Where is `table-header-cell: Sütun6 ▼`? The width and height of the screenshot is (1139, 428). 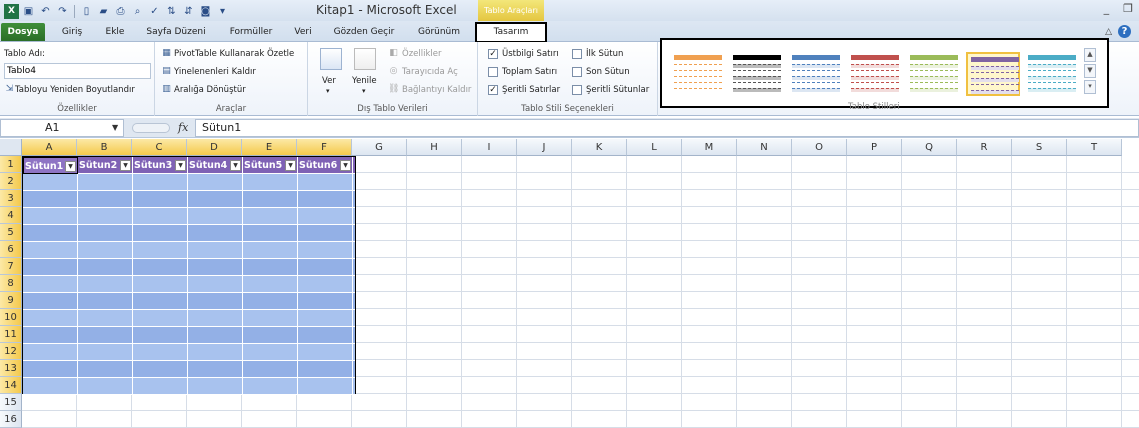 table-header-cell: Sütun6 ▼ is located at coordinates (325, 165).